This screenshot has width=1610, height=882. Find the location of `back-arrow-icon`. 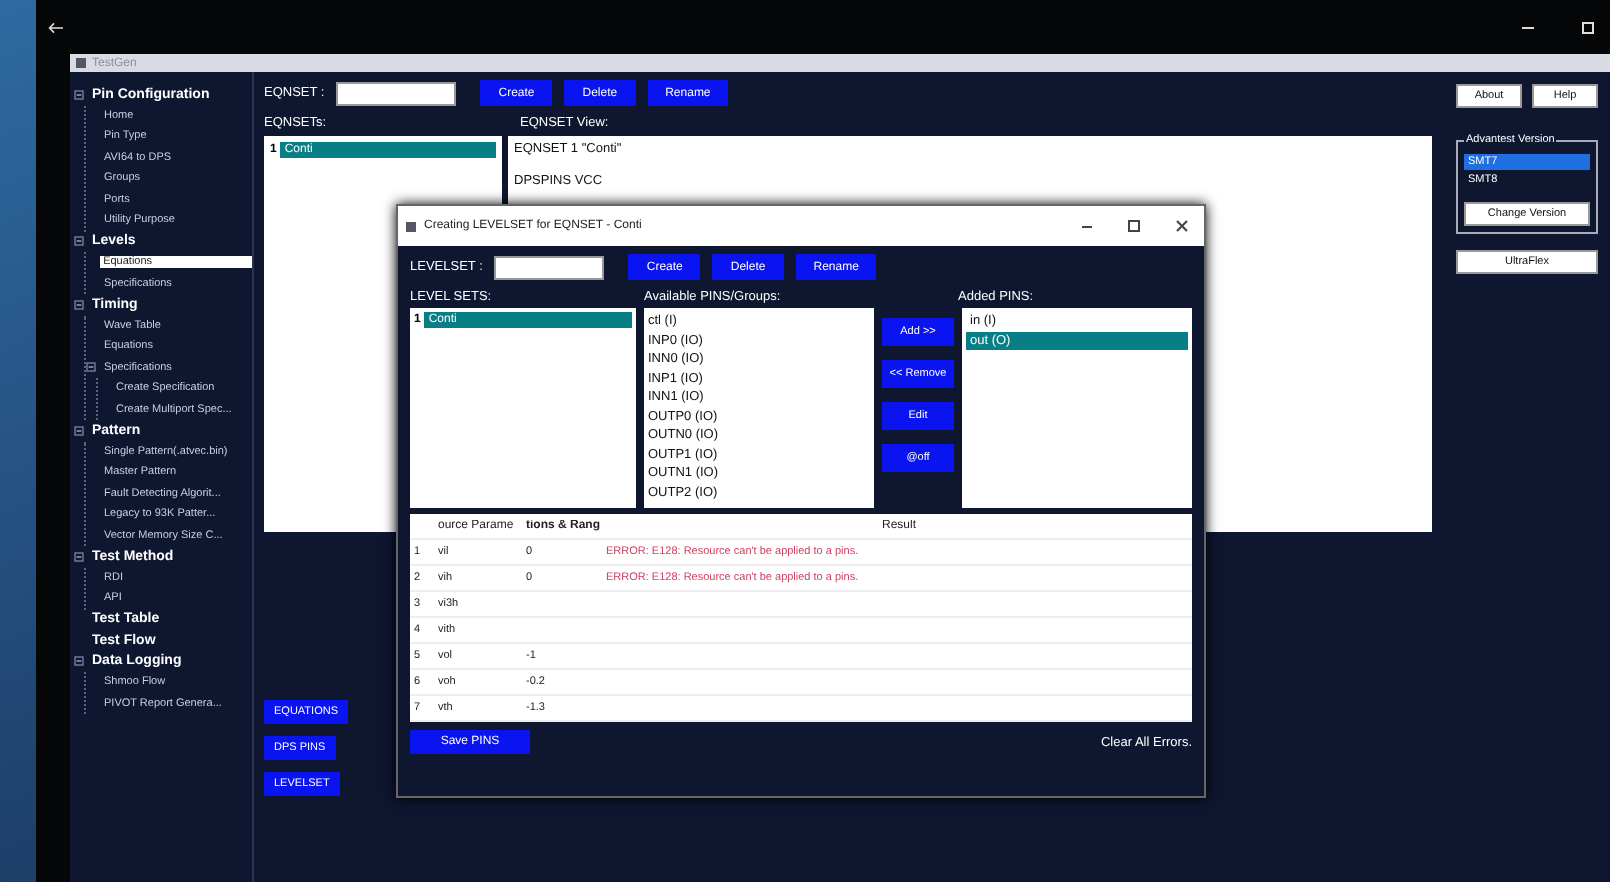

back-arrow-icon is located at coordinates (56, 27).